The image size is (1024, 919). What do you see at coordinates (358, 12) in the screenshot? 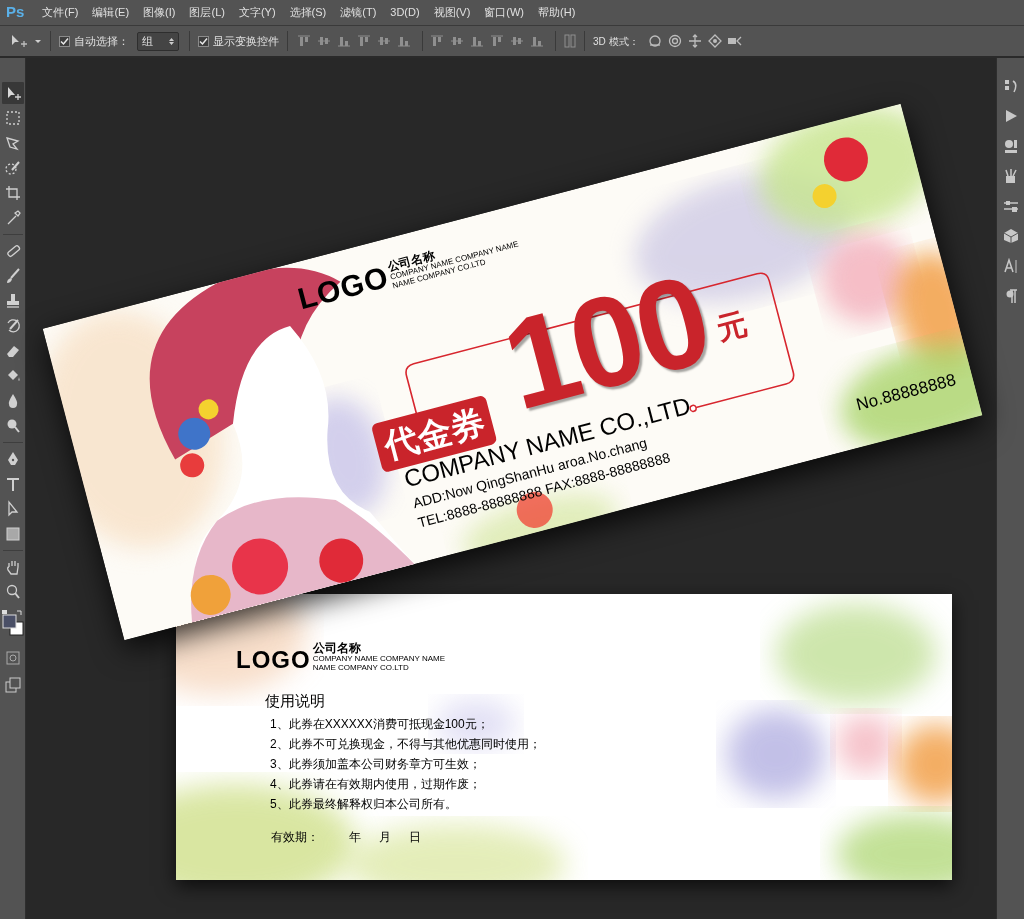
I see `menu-item: 滤镜(T)` at bounding box center [358, 12].